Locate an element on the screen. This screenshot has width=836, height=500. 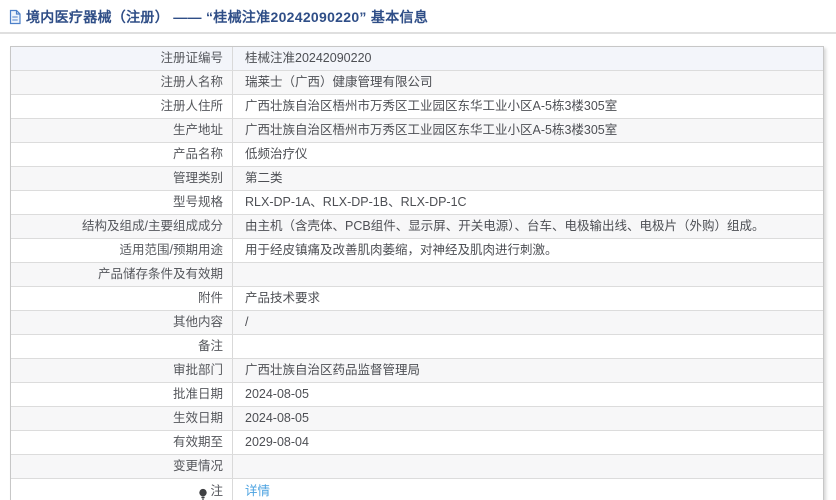
row-label: 适用范围/预期用途 is located at coordinates (122, 250).